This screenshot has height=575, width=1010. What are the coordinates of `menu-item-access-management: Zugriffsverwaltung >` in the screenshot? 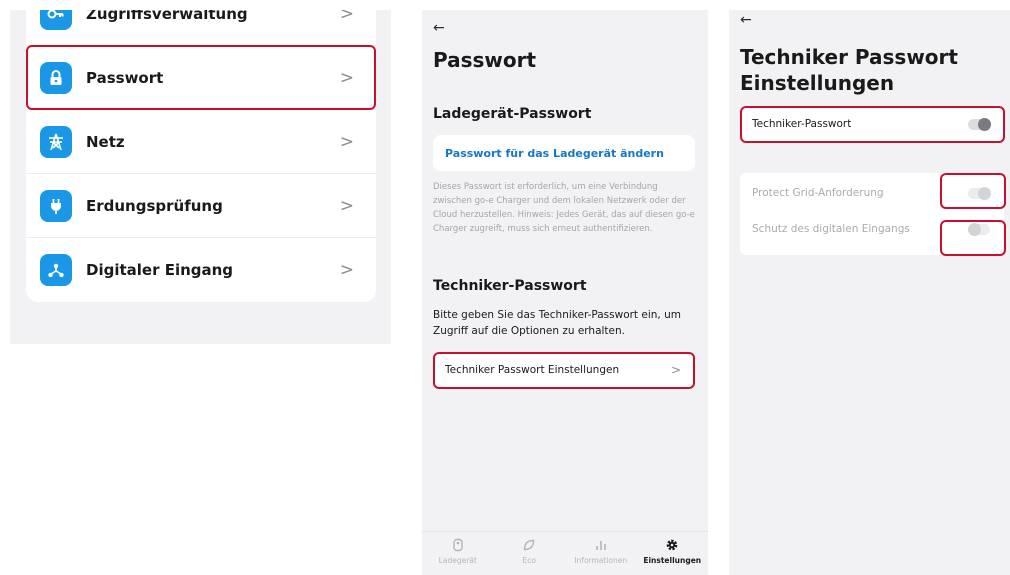 It's located at (201, 28).